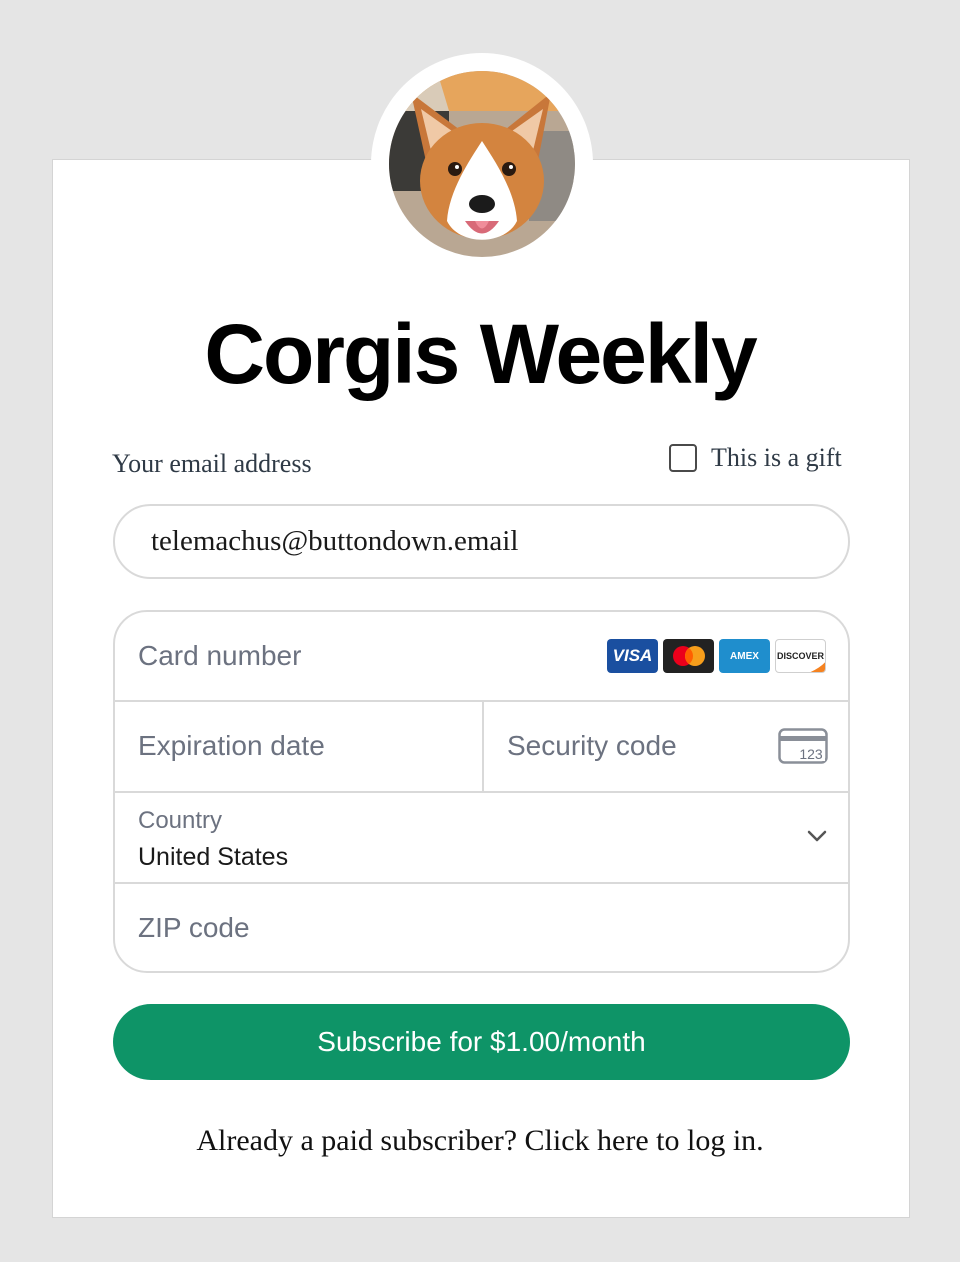 Image resolution: width=960 pixels, height=1262 pixels. What do you see at coordinates (811, 754) in the screenshot?
I see `cvc-icon-text: 123` at bounding box center [811, 754].